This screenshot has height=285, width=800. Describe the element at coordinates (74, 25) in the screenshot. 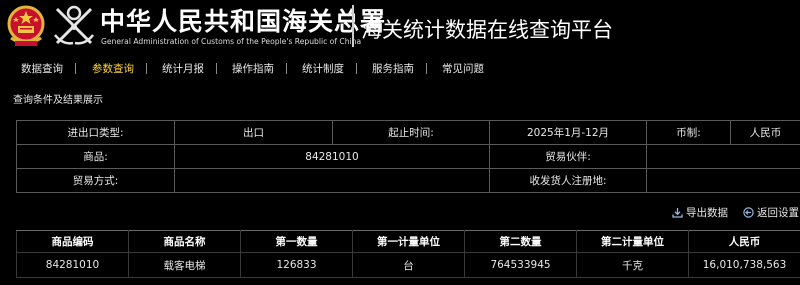

I see `customs-logo-icon` at that location.